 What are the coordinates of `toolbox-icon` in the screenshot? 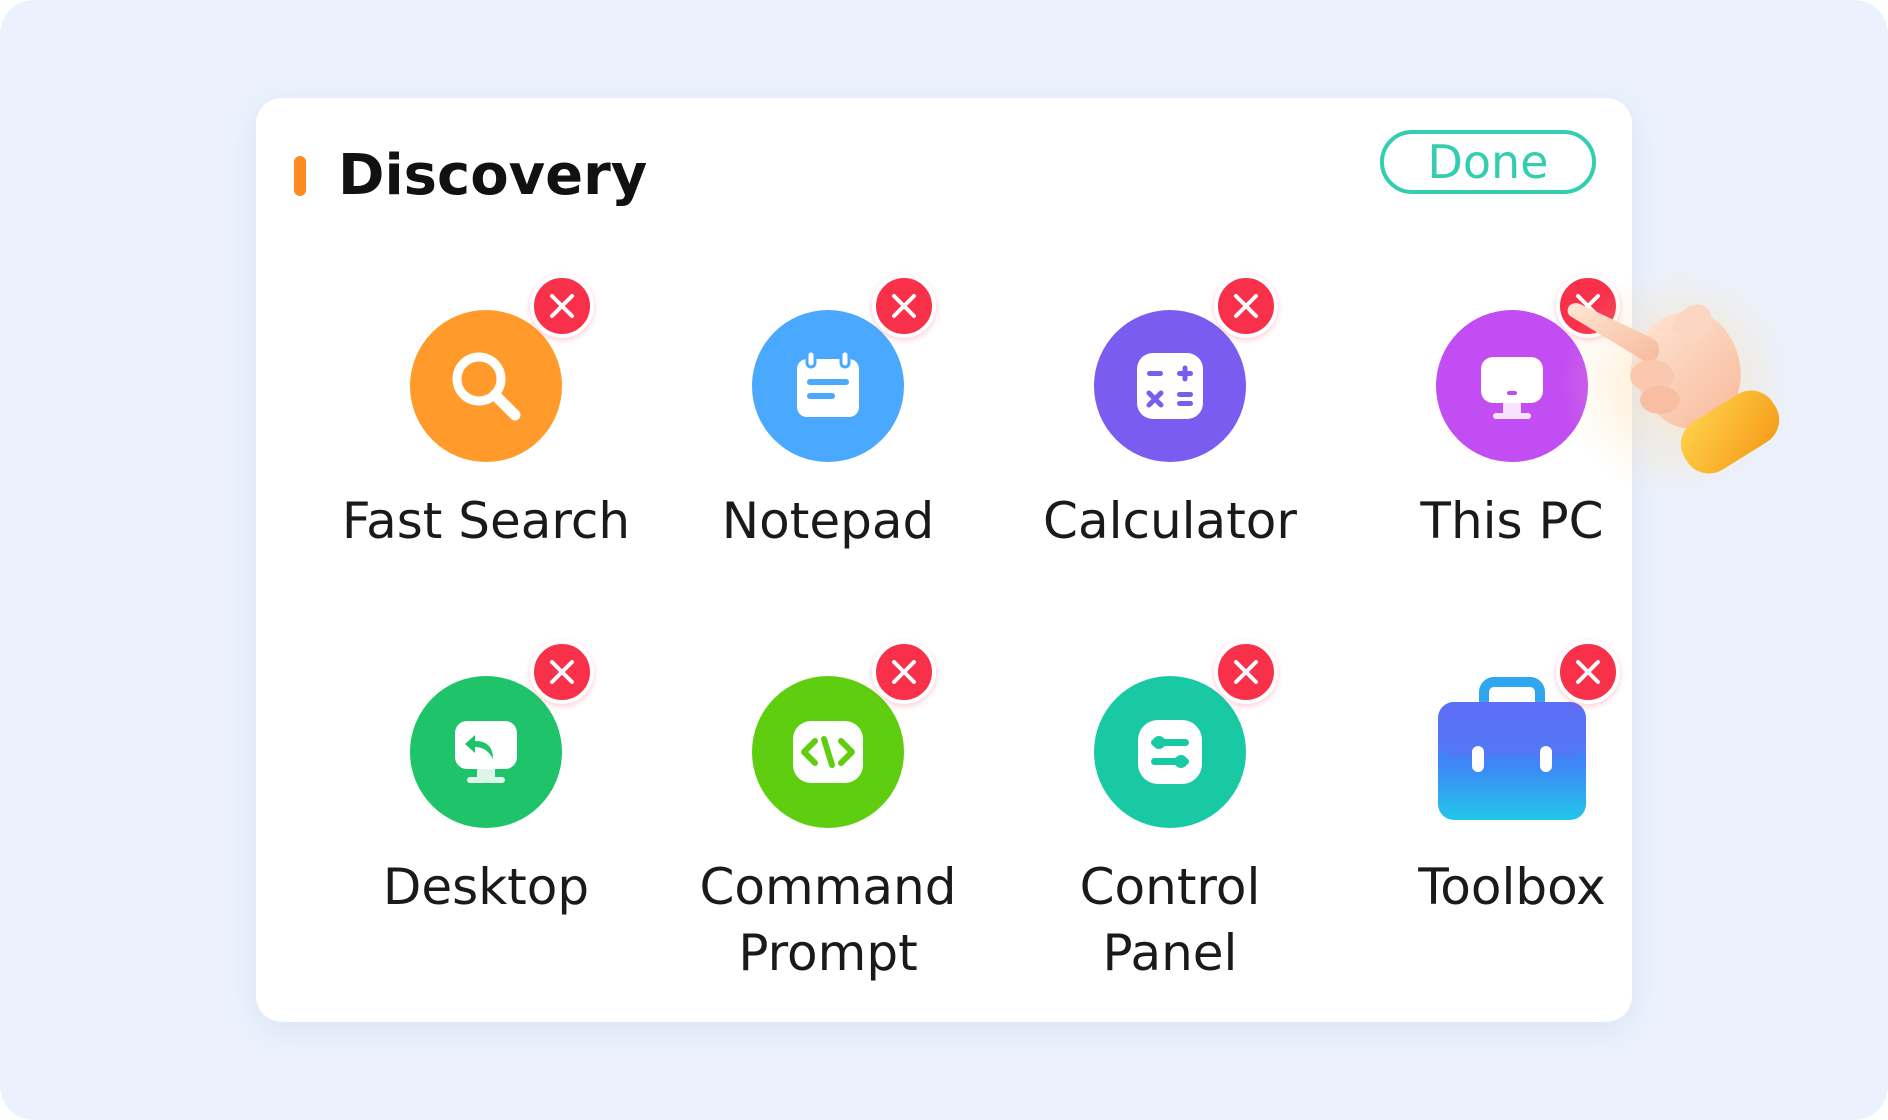 It's located at (1512, 752).